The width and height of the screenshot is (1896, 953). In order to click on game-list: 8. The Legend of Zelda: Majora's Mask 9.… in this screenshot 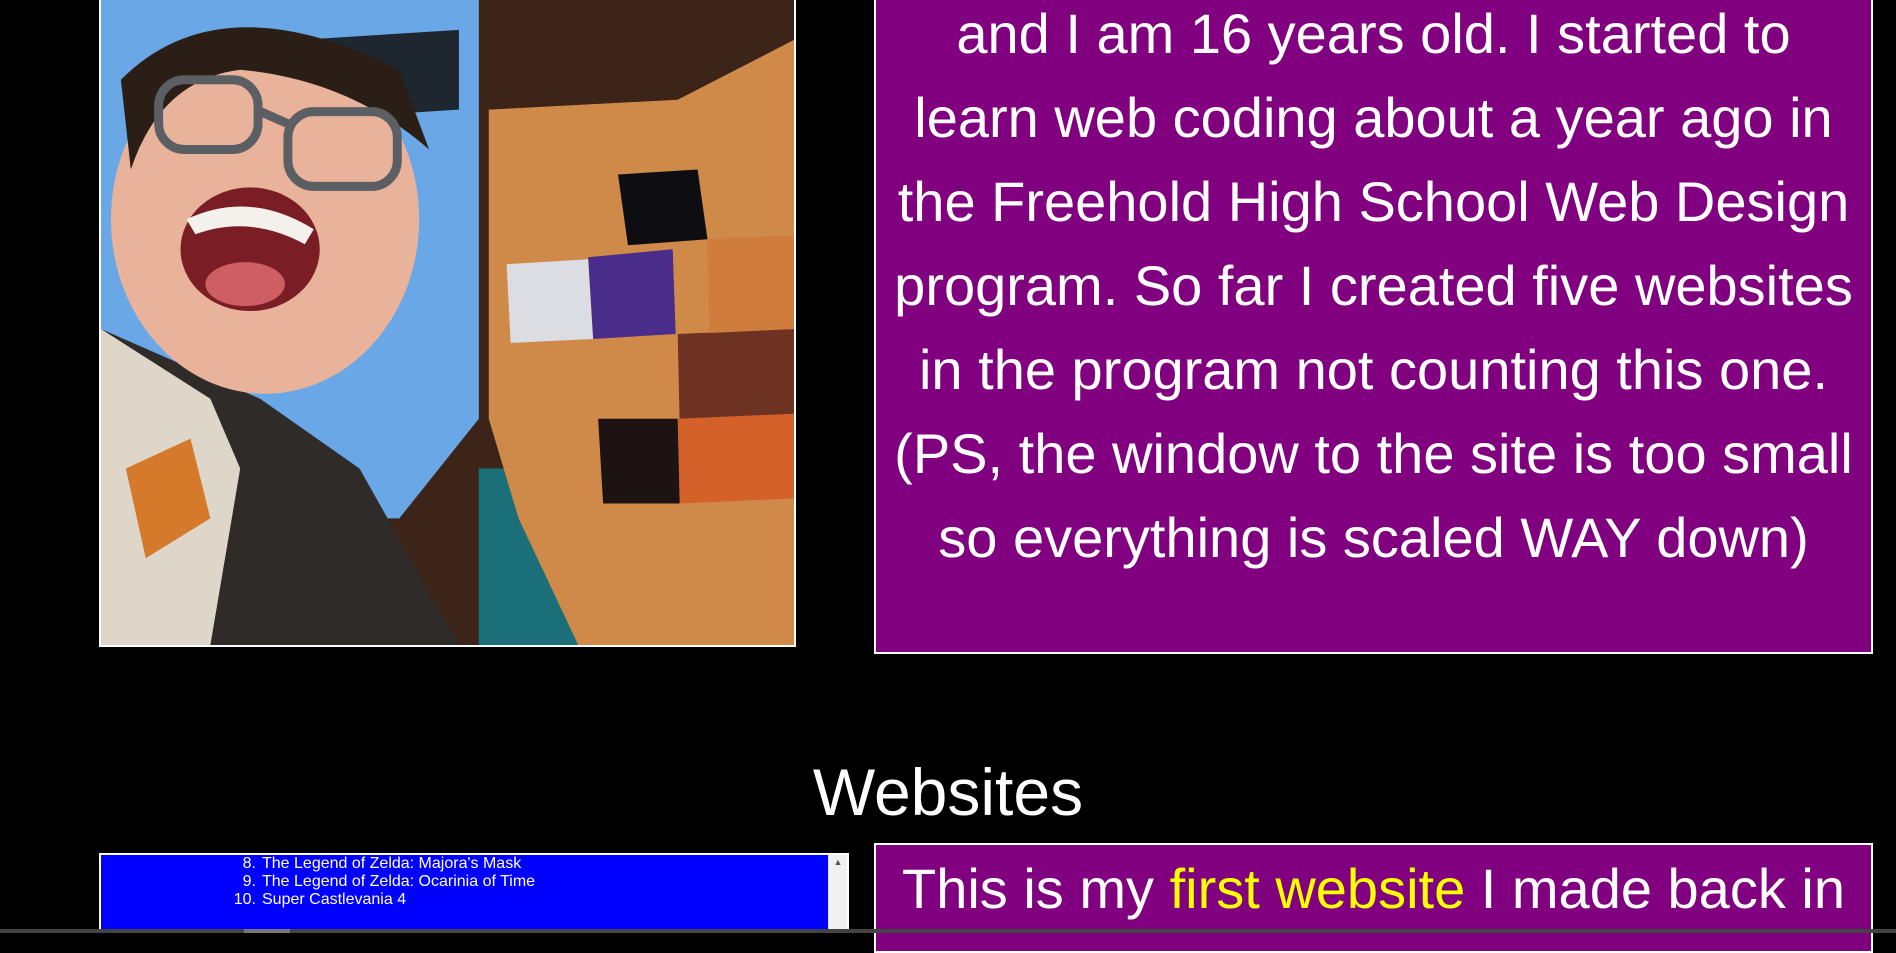, I will do `click(382, 882)`.